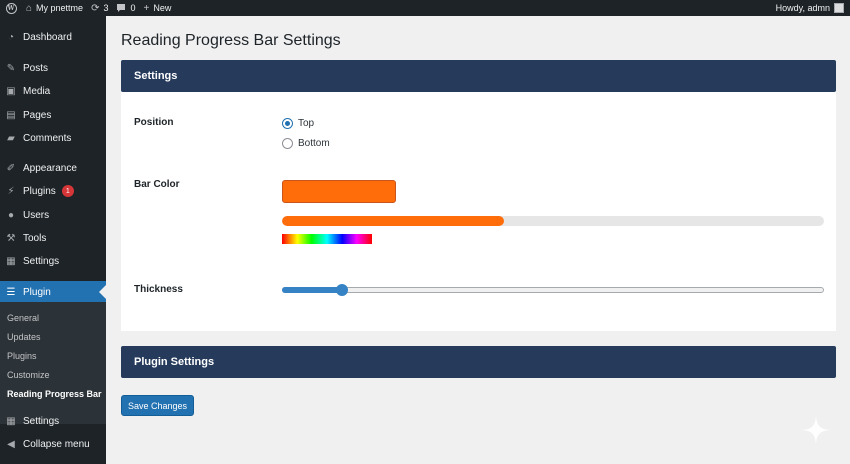  I want to click on sidebar-item-label: Plugins, so click(39, 191).